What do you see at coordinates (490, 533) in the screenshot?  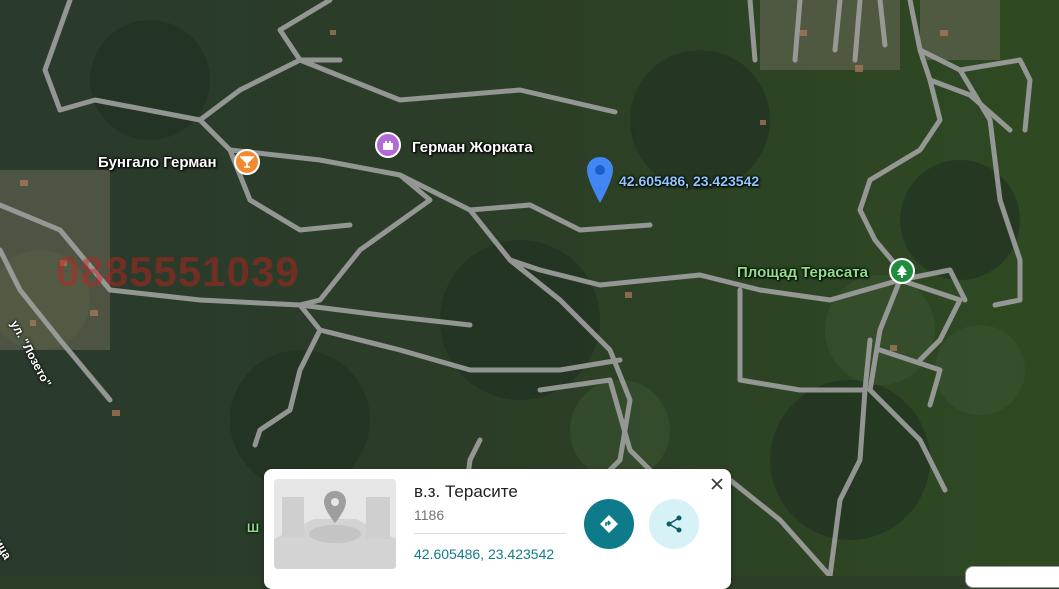 I see `card-divider` at bounding box center [490, 533].